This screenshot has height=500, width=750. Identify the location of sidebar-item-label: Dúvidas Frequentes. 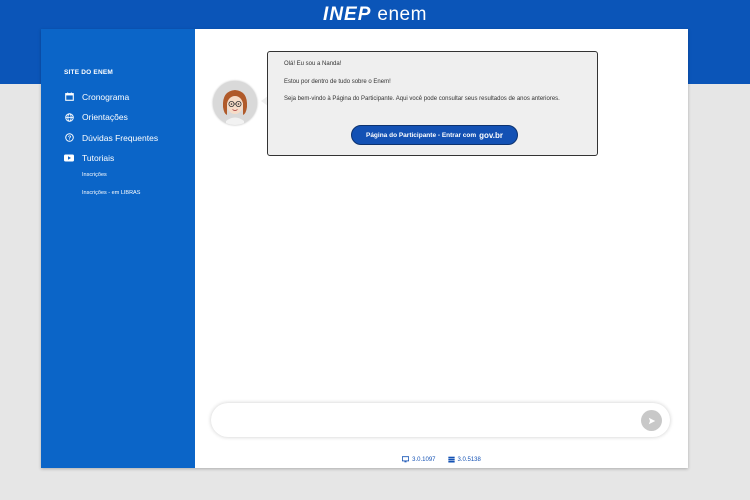
(120, 137).